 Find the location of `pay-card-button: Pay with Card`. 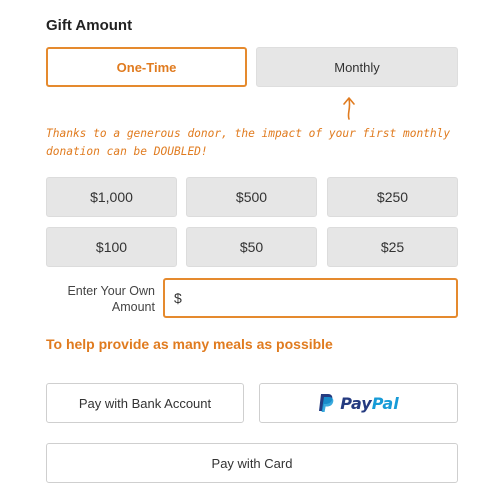

pay-card-button: Pay with Card is located at coordinates (252, 463).